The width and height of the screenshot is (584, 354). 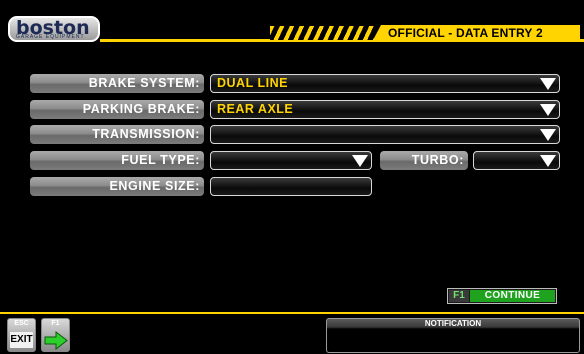 I want to click on turbo-dropdown, so click(x=516, y=160).